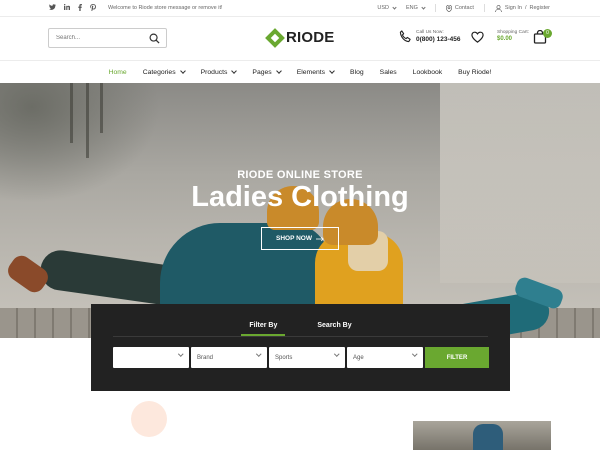 Image resolution: width=600 pixels, height=450 pixels. I want to click on phone-number: 0(800) 123-456, so click(438, 39).